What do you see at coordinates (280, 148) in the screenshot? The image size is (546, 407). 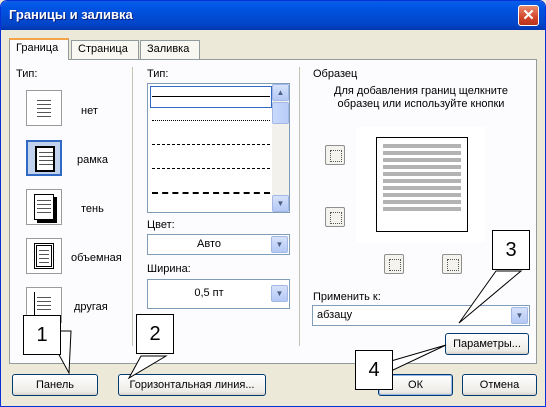 I see `style-scrollbar: ▲ ▼` at bounding box center [280, 148].